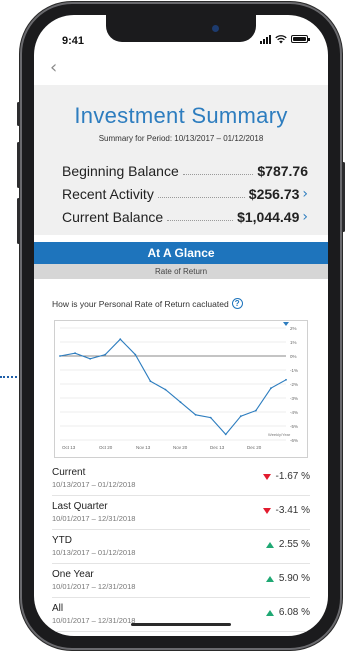 The width and height of the screenshot is (345, 653). Describe the element at coordinates (181, 581) in the screenshot. I see `list-item: One Year 10/01/2017 – 12/31/2018 5.90 %` at that location.